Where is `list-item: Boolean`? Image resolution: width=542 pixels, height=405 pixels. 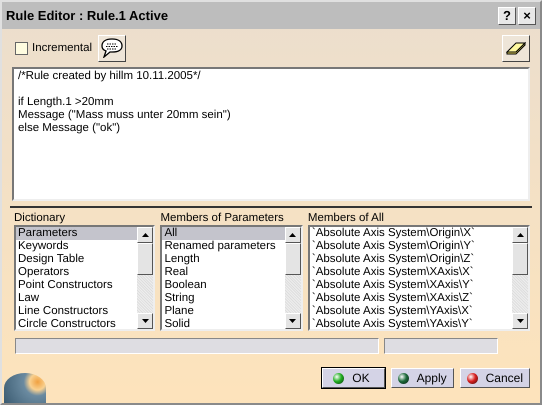
list-item: Boolean is located at coordinates (223, 285).